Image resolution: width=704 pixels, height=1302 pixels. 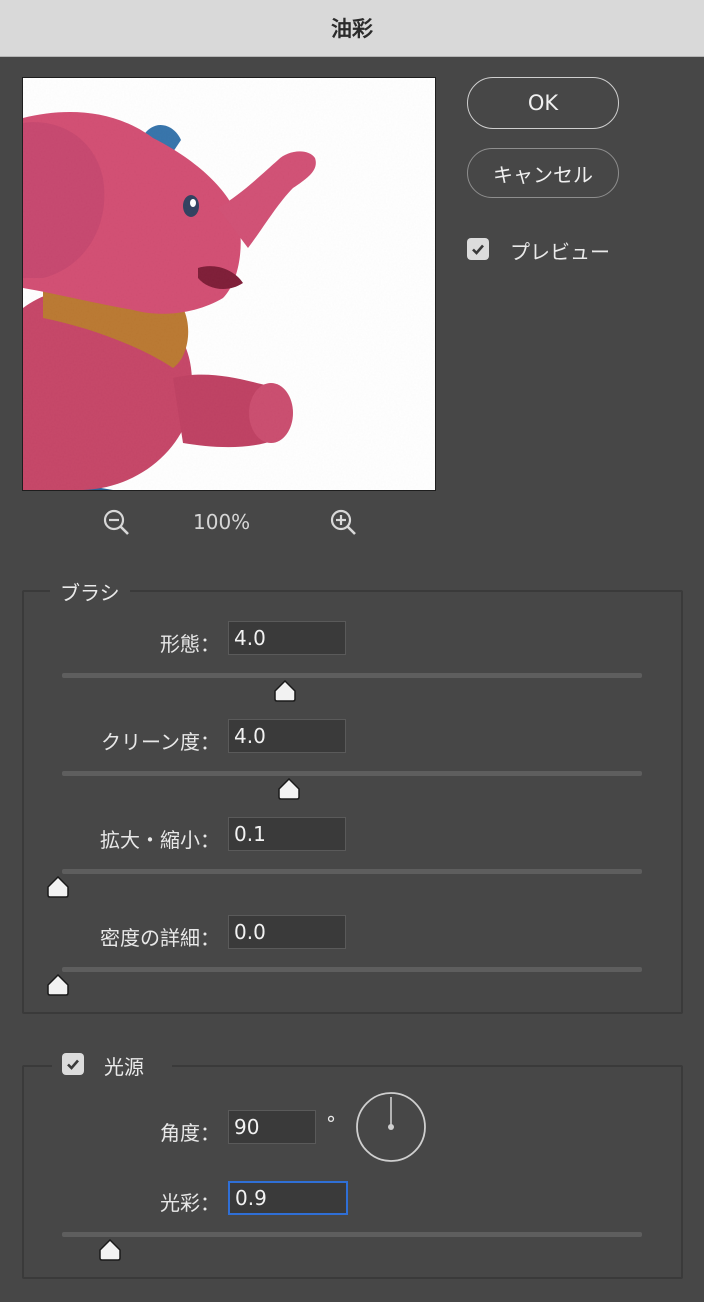 What do you see at coordinates (287, 736) in the screenshot?
I see `cleanliness-input: 4.0` at bounding box center [287, 736].